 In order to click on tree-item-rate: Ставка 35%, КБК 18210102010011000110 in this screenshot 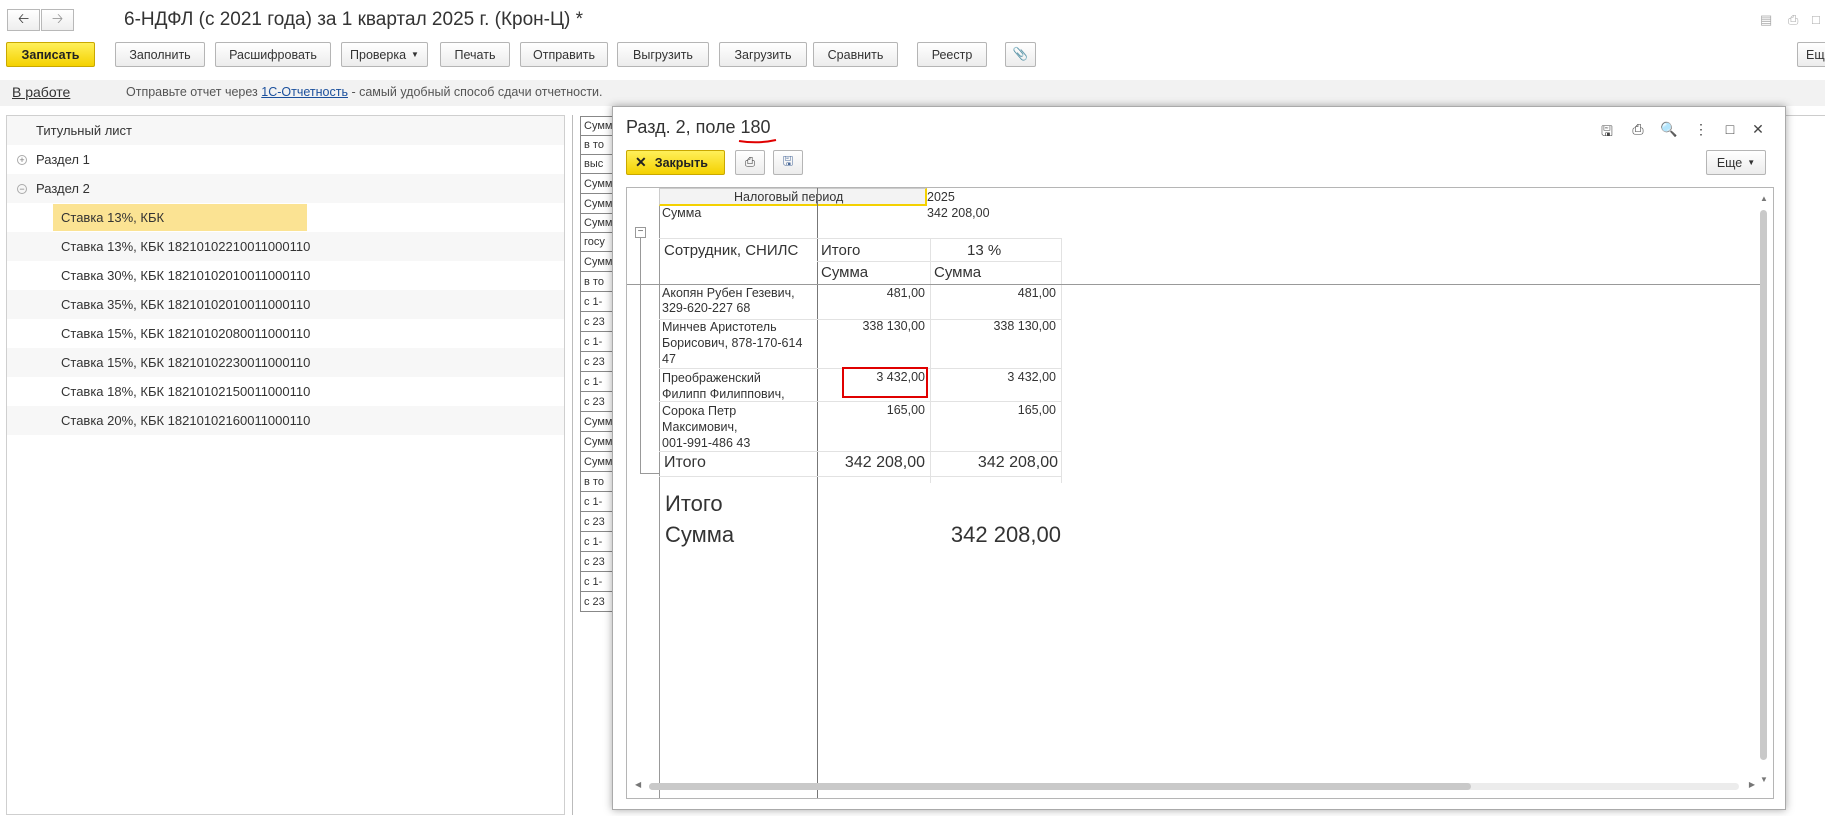, I will do `click(285, 304)`.